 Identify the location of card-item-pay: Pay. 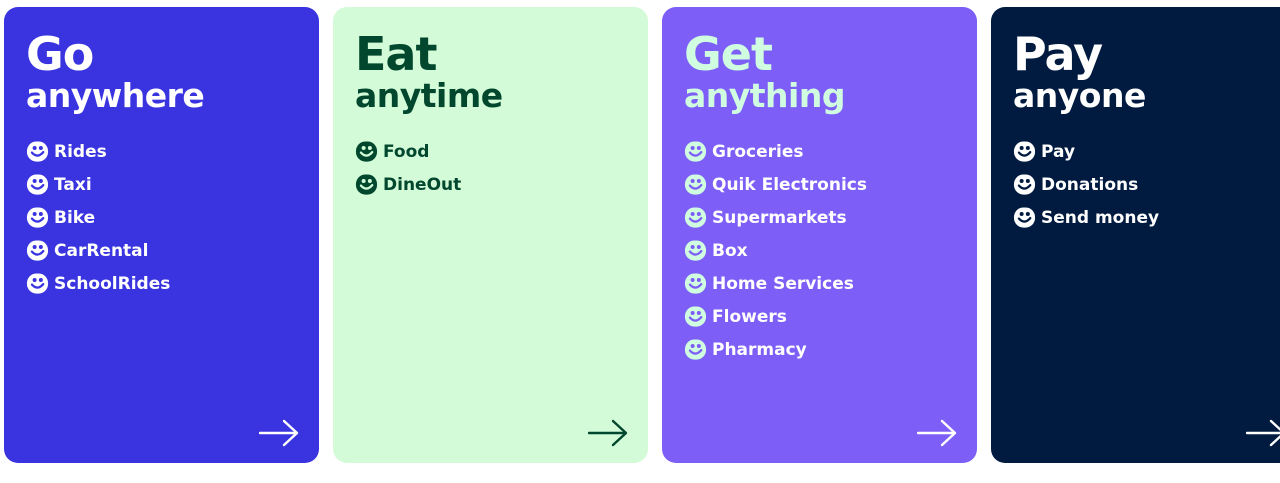
(1146, 151).